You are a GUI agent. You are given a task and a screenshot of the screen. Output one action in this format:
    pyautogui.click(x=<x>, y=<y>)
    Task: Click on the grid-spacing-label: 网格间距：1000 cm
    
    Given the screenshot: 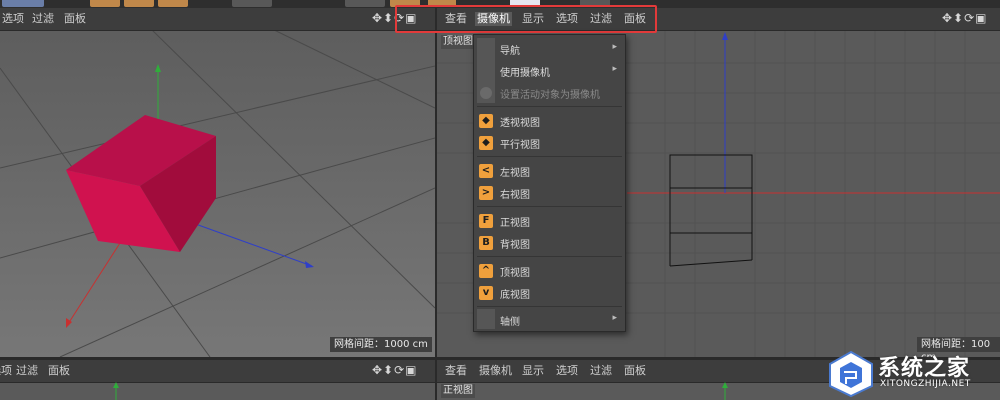 What is the action you would take?
    pyautogui.click(x=381, y=344)
    